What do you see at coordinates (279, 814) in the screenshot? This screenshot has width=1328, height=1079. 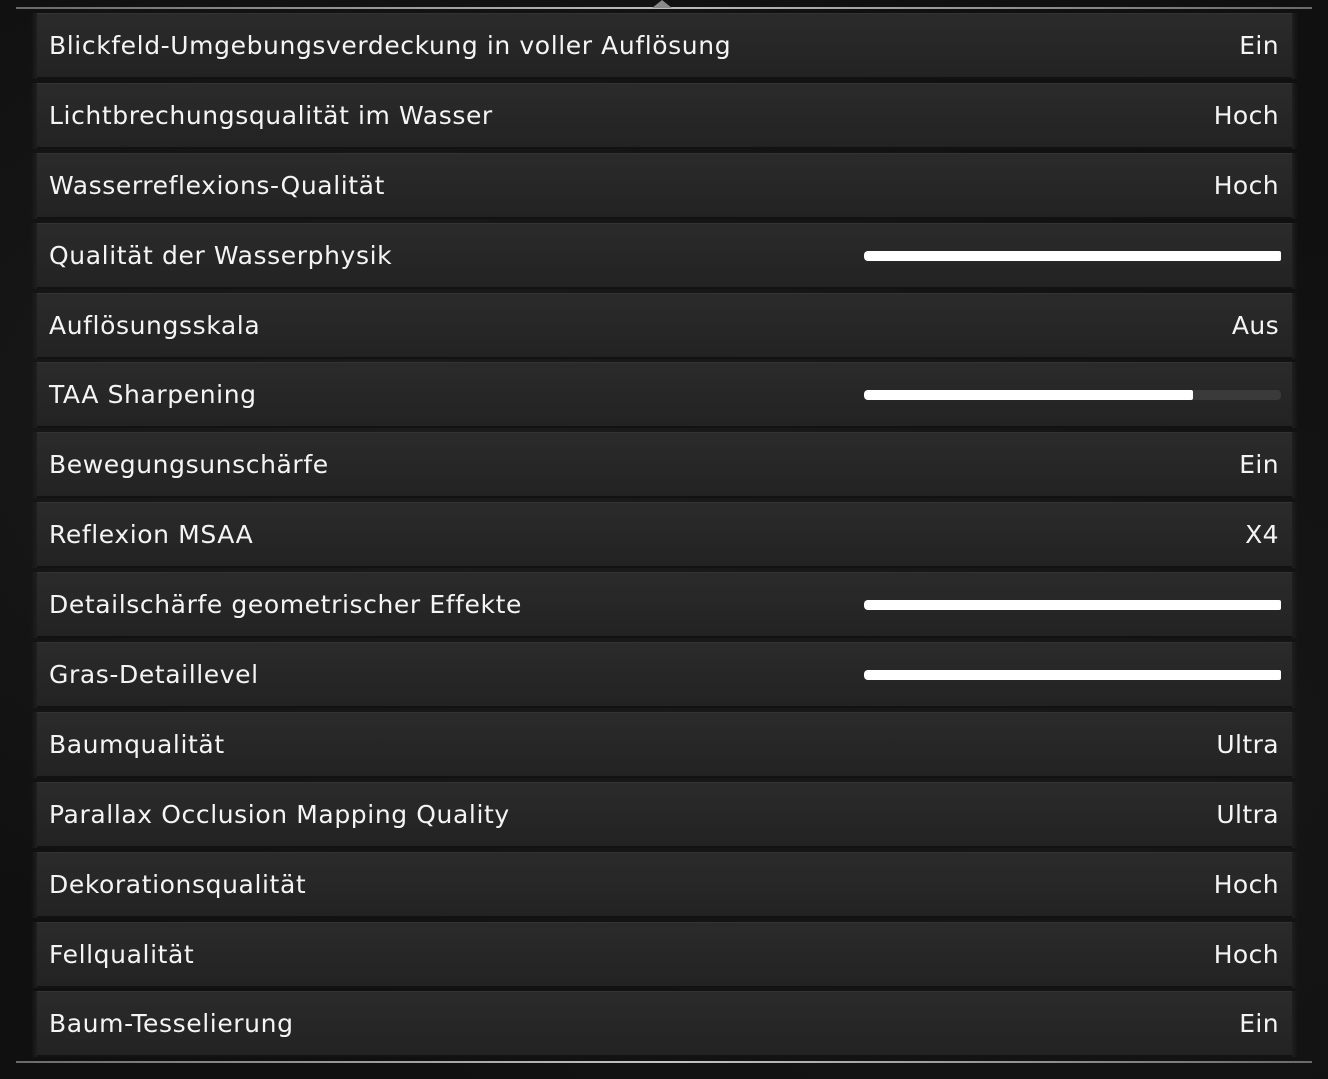 I see `setting-label: Parallax Occlusion Mapping Quality` at bounding box center [279, 814].